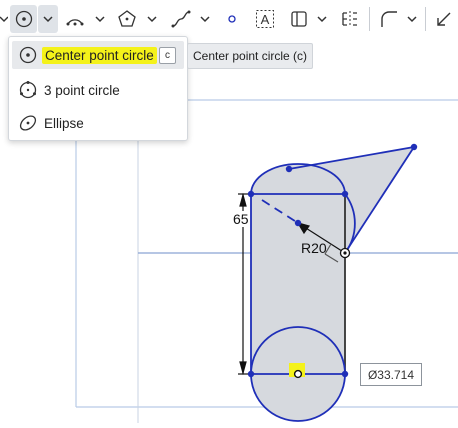 This screenshot has width=458, height=428. Describe the element at coordinates (298, 374) in the screenshot. I see `center-point-cursor` at that location.